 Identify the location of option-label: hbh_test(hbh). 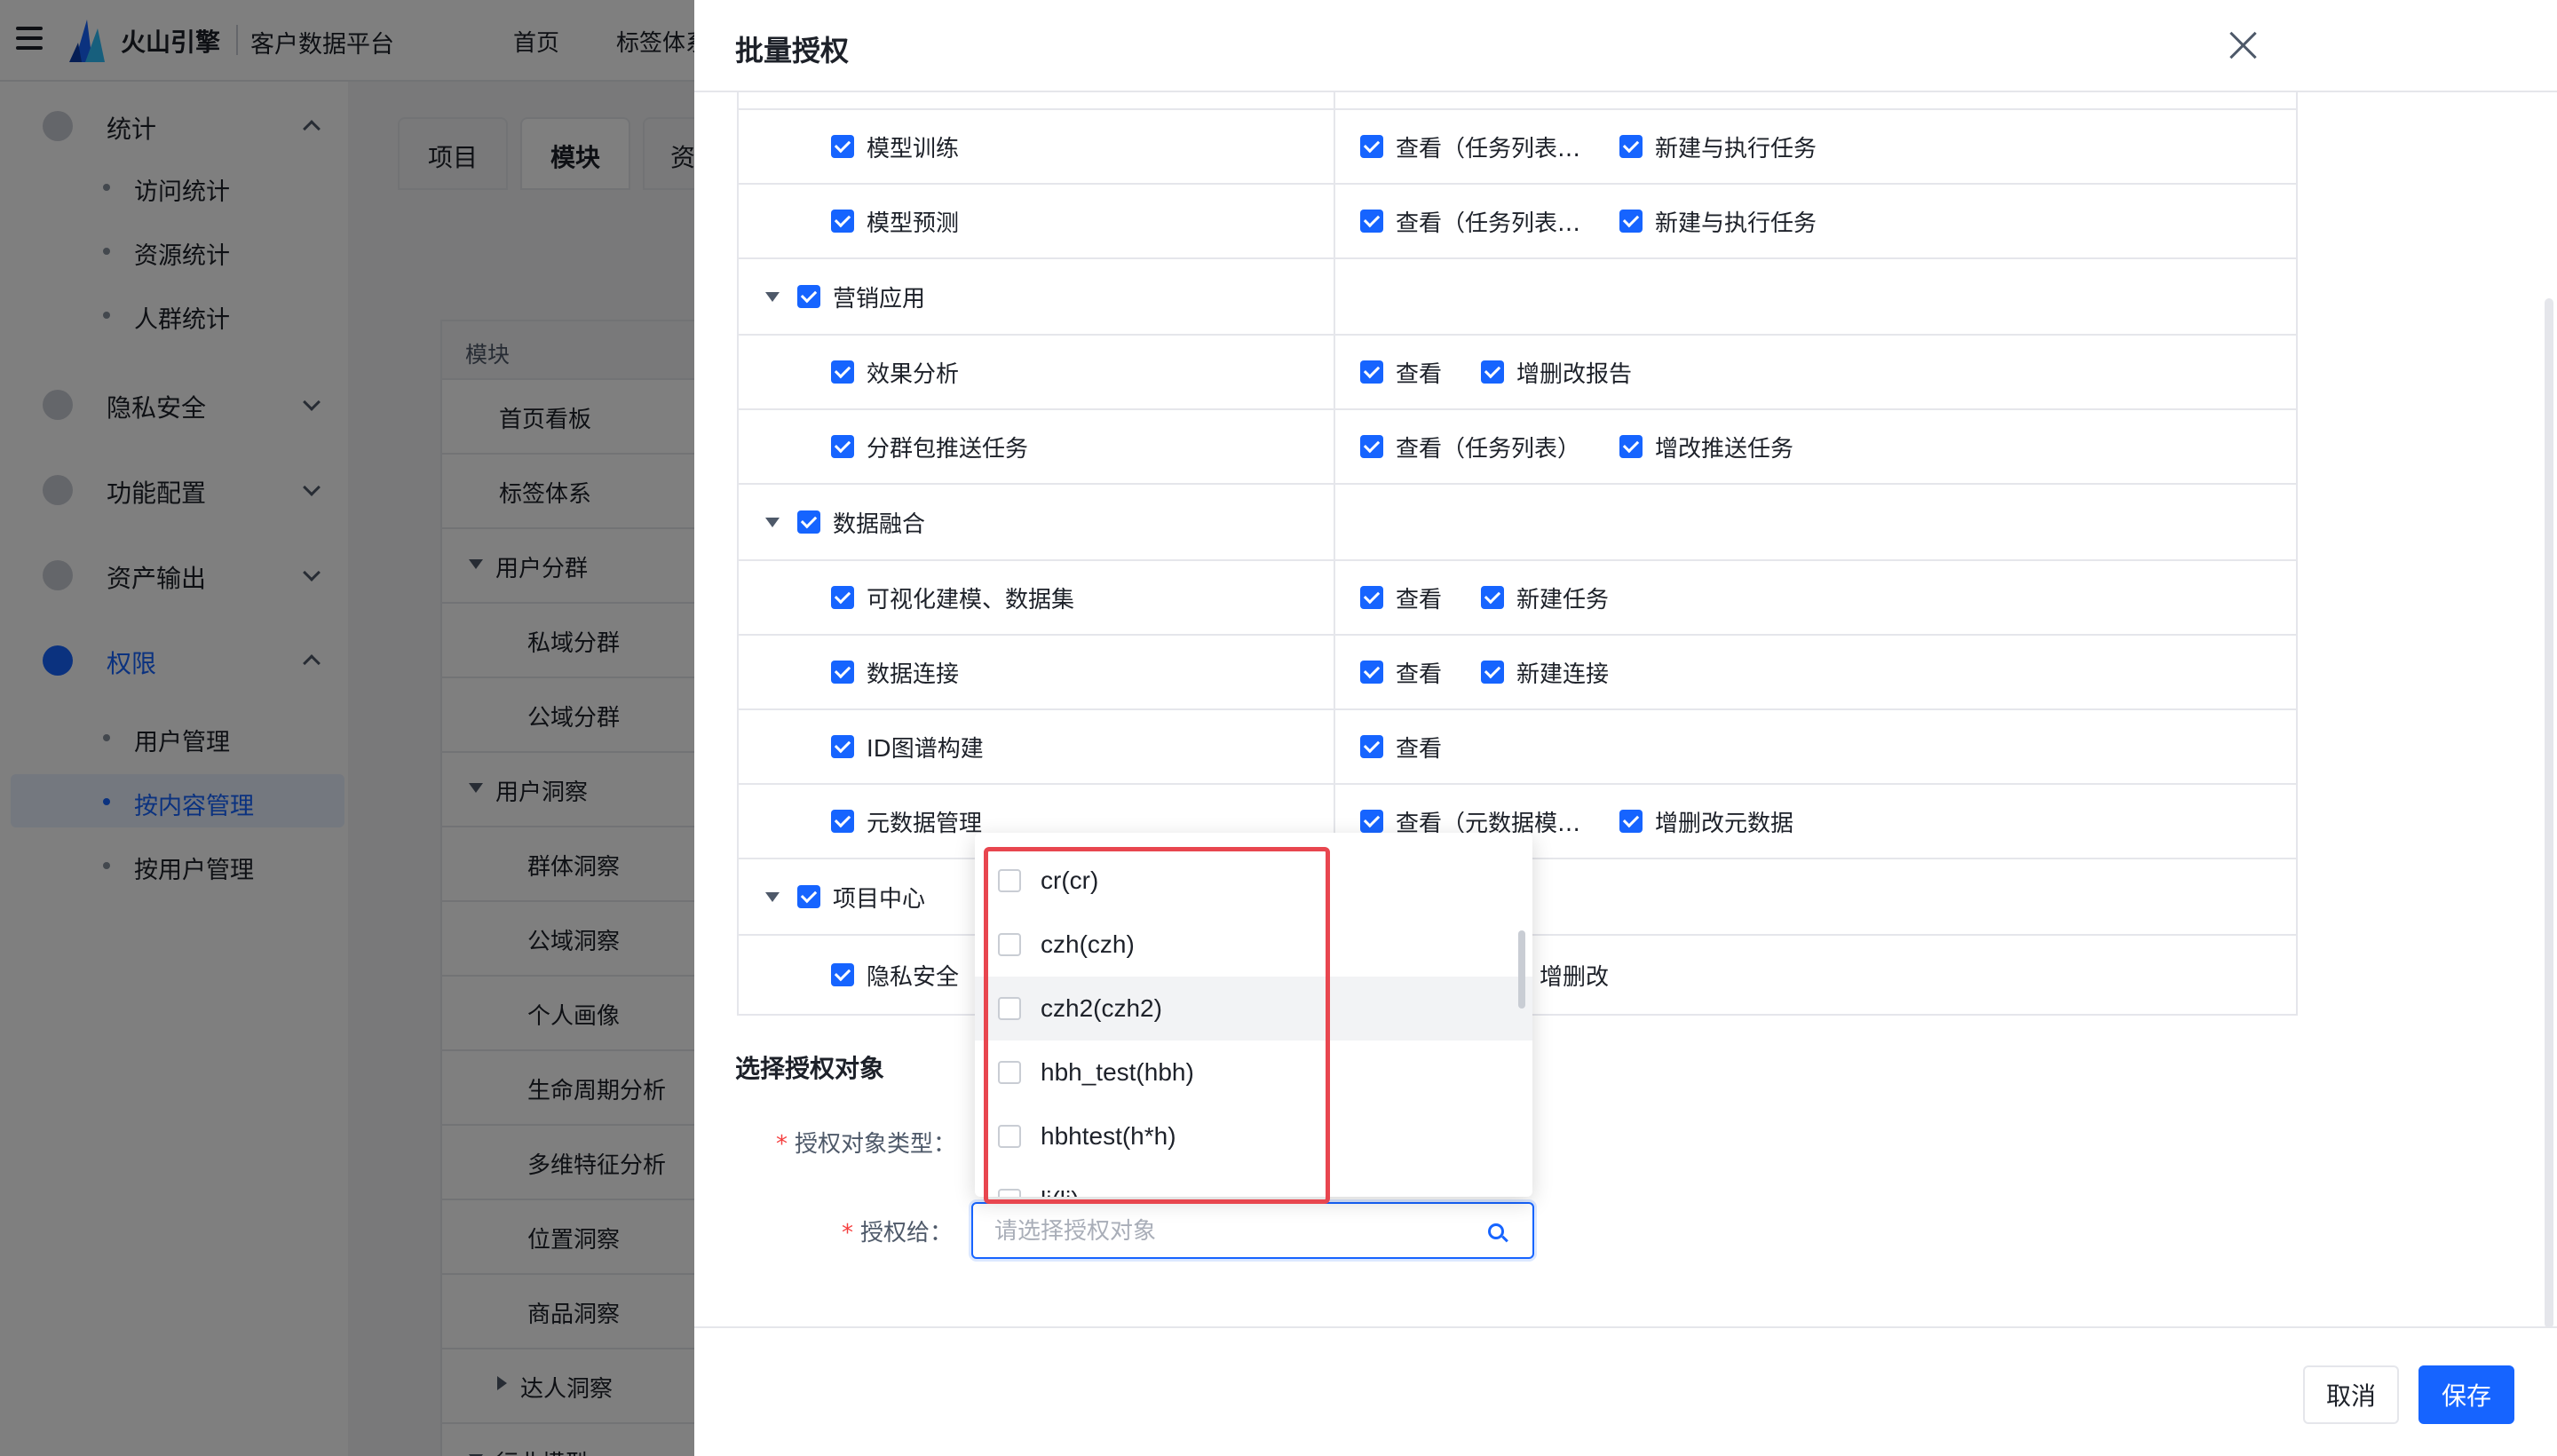
(1117, 1072).